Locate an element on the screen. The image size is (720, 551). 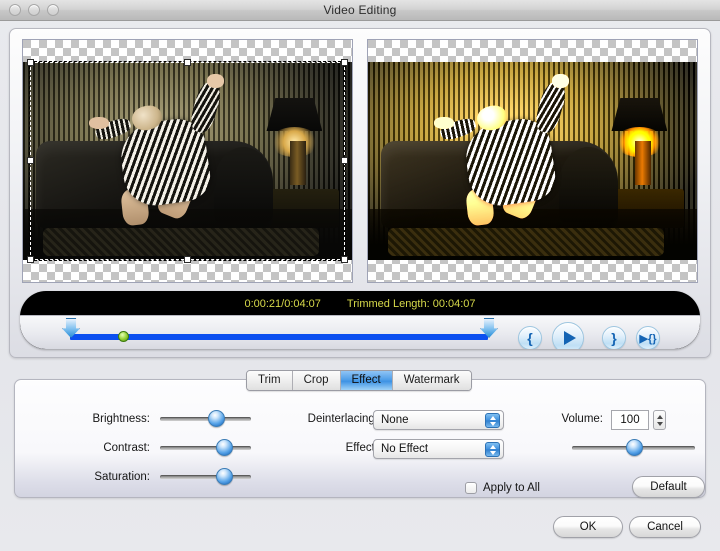
set-end-icon: } is located at coordinates (614, 338).